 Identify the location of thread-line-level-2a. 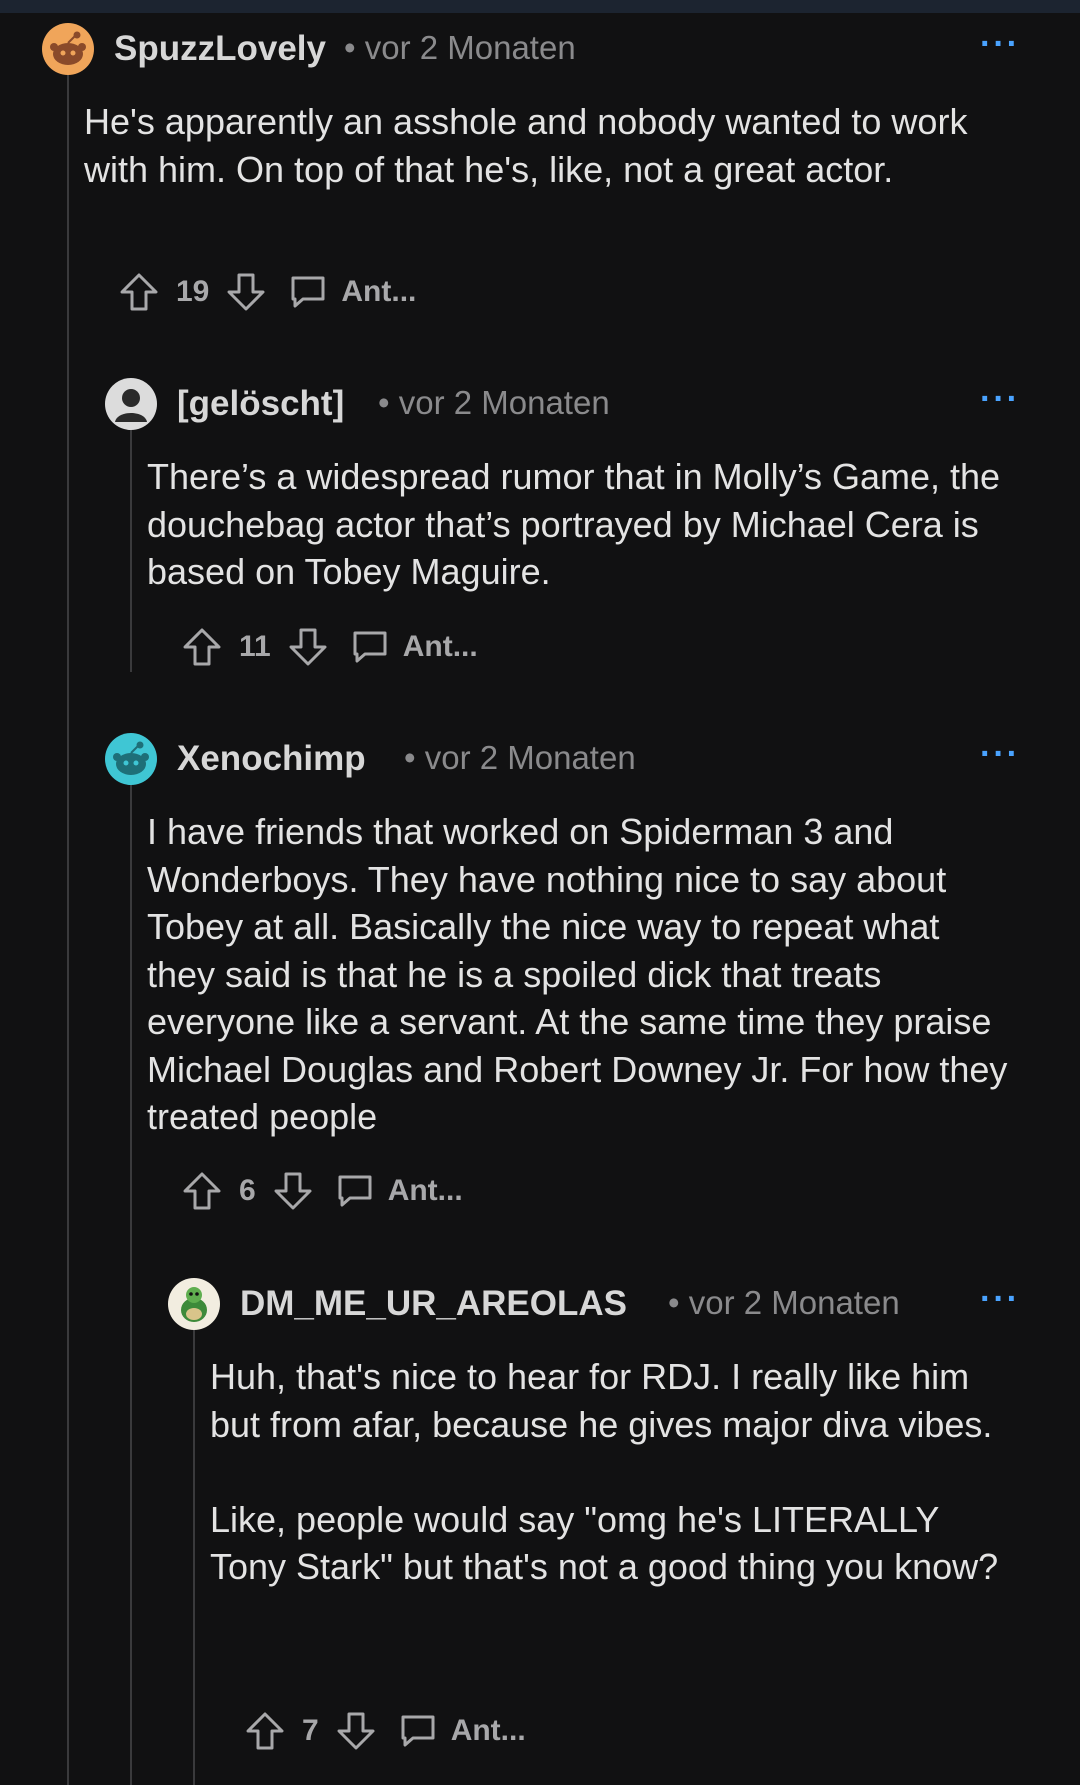
(131, 550).